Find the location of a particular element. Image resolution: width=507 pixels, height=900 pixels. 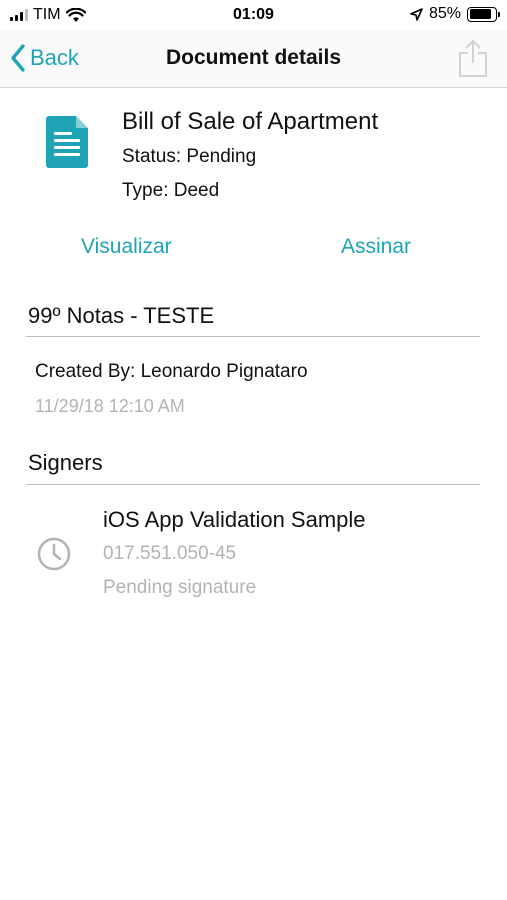

assinar-button: Assinar is located at coordinates (376, 247).